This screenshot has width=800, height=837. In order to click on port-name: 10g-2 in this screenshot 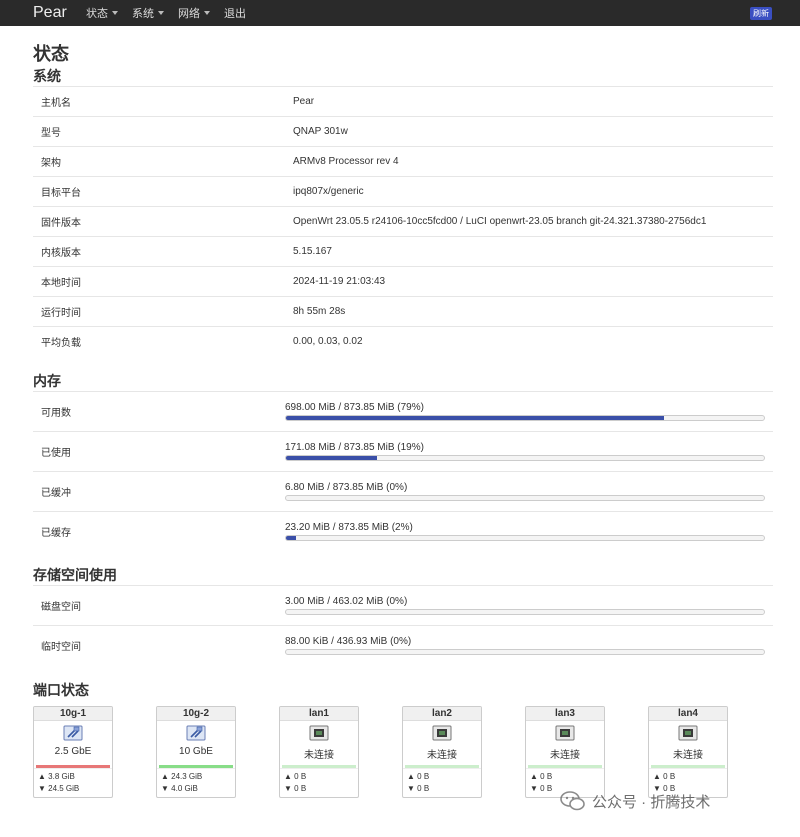, I will do `click(196, 713)`.